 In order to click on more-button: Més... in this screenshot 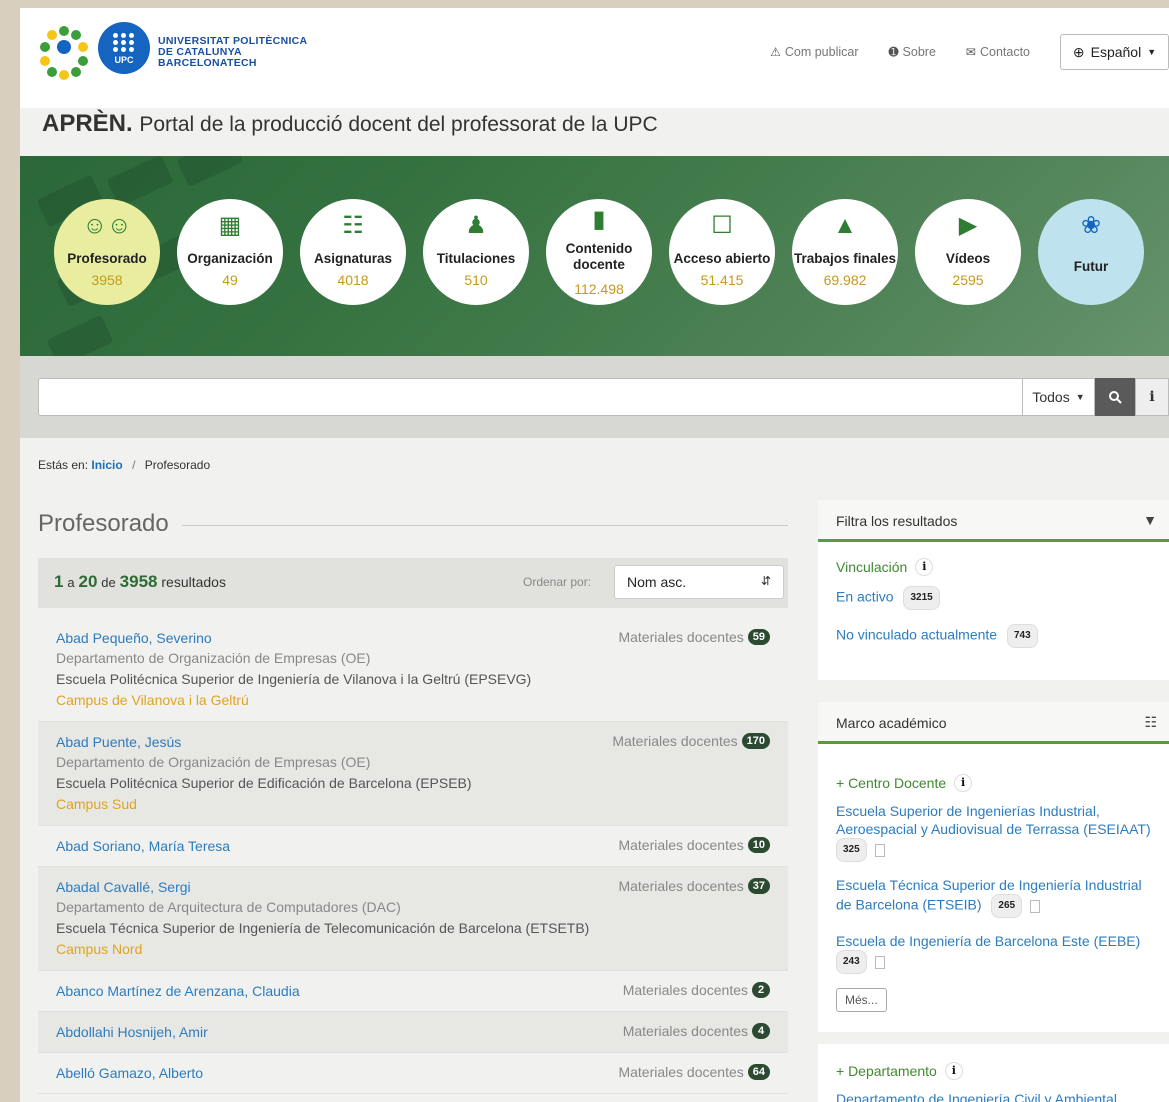, I will do `click(861, 1000)`.